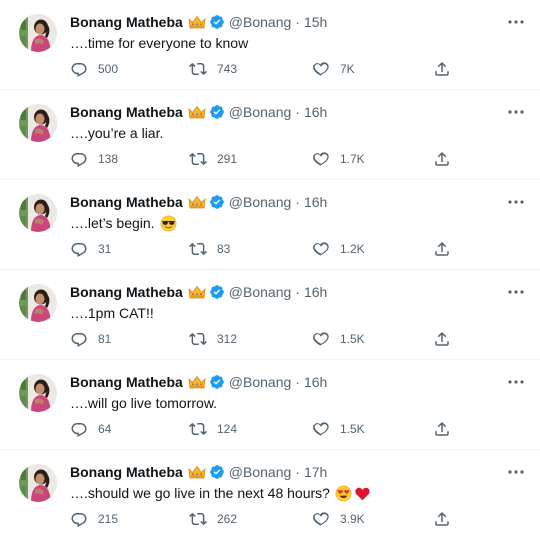 Image resolution: width=540 pixels, height=539 pixels. What do you see at coordinates (227, 429) in the screenshot?
I see `retweet-count: 124` at bounding box center [227, 429].